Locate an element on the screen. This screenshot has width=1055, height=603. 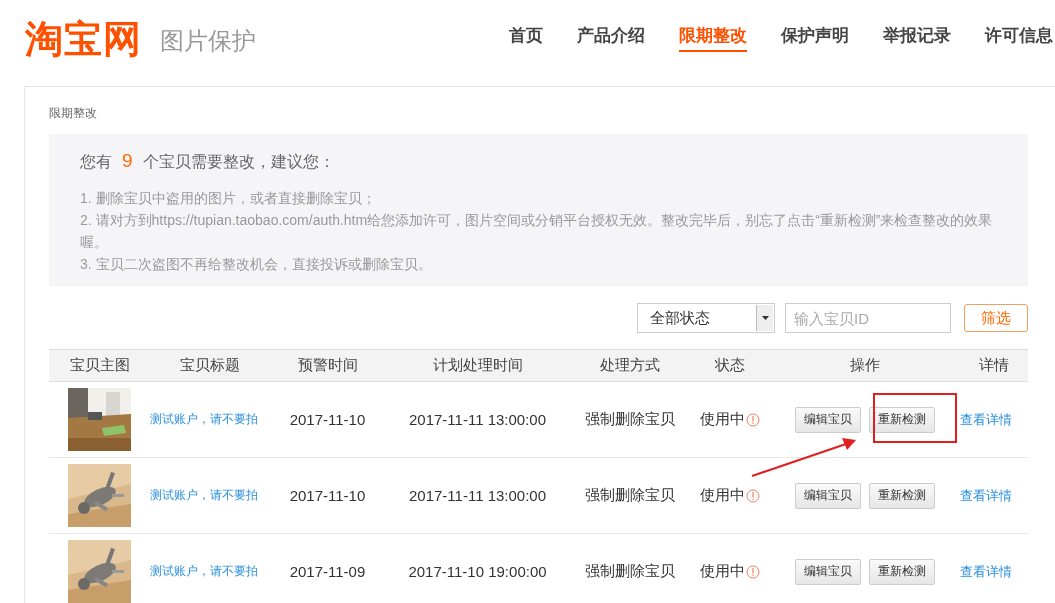
nav-tab: 首页 is located at coordinates (526, 38).